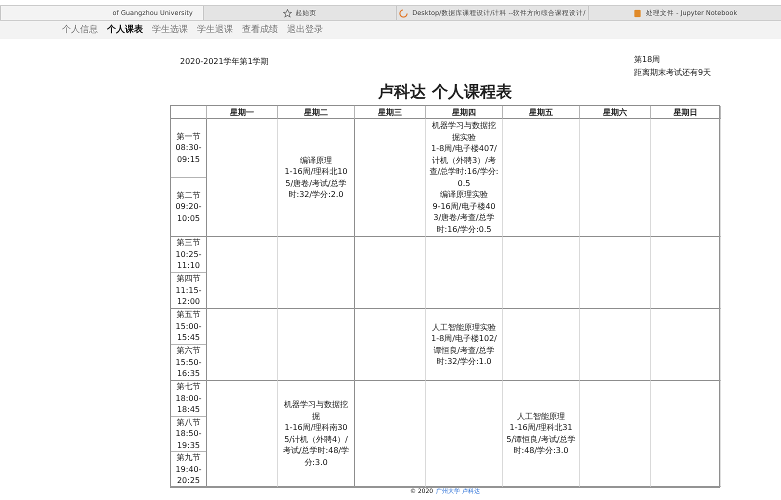  I want to click on course-entry: 机器学习与数据挖掘 1-16周/理科南305/计机（外聘4）/考试/总学时:48/学分:3.0, so click(316, 433).